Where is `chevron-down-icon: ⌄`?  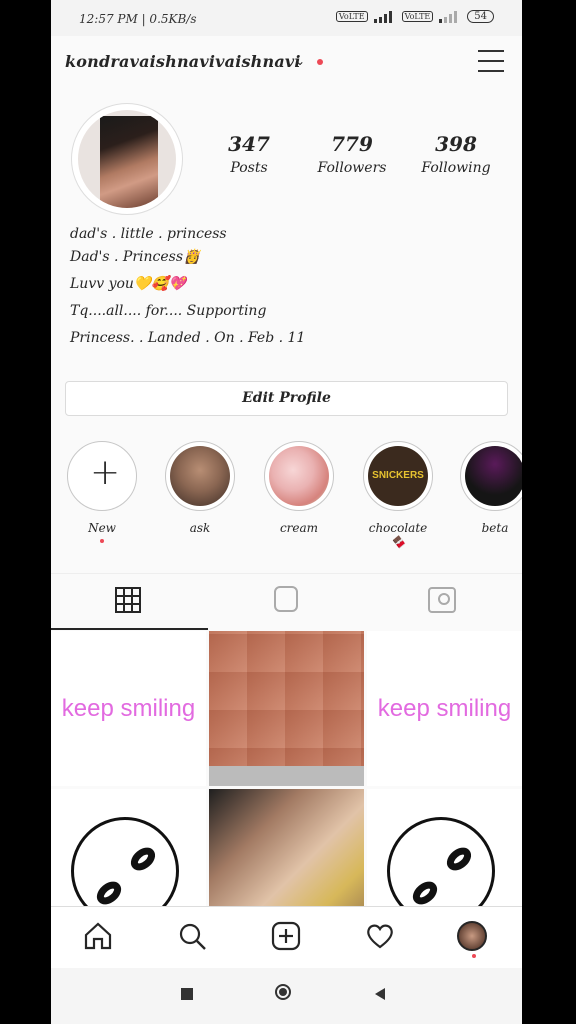 chevron-down-icon: ⌄ is located at coordinates (300, 61).